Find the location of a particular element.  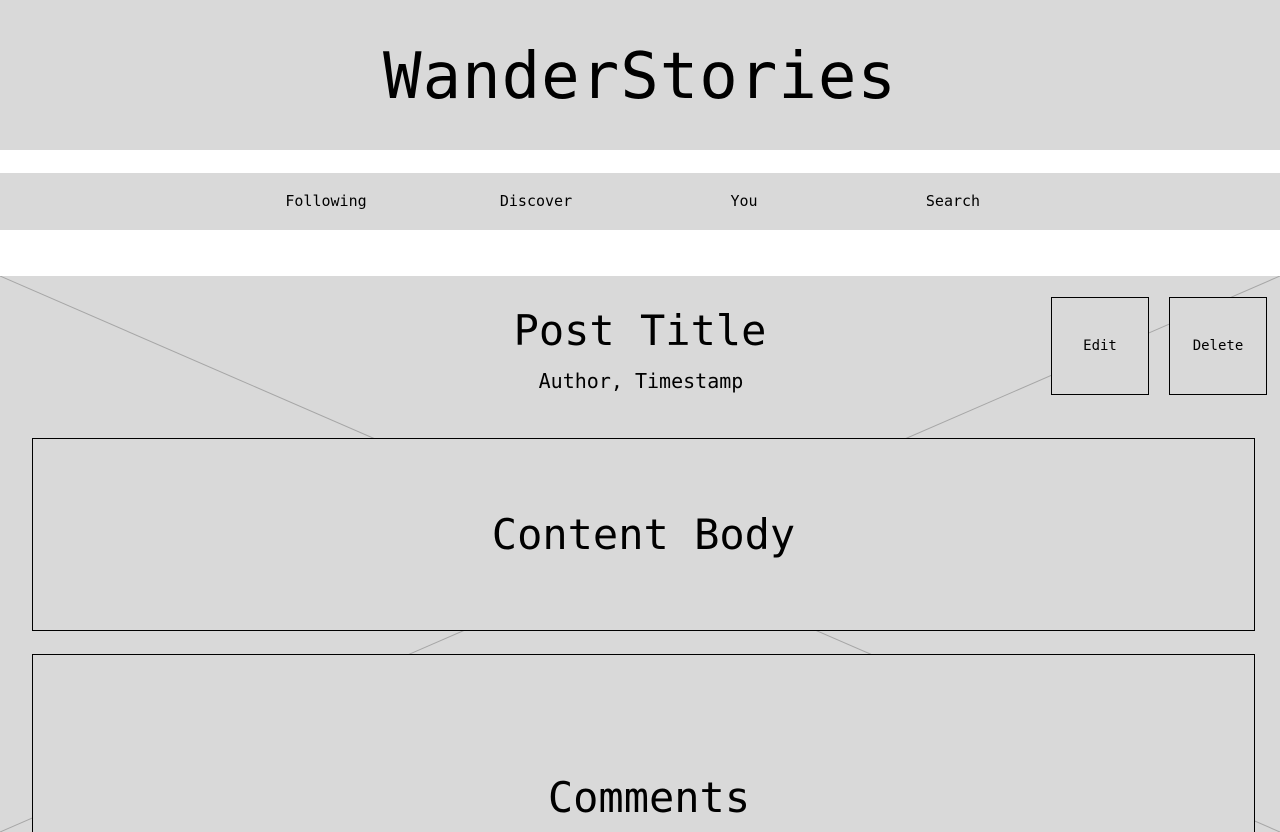

nav-item-following: Following is located at coordinates (325, 201).